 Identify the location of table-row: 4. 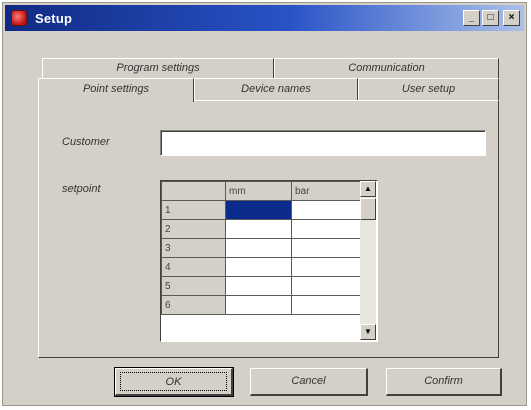
(261, 267).